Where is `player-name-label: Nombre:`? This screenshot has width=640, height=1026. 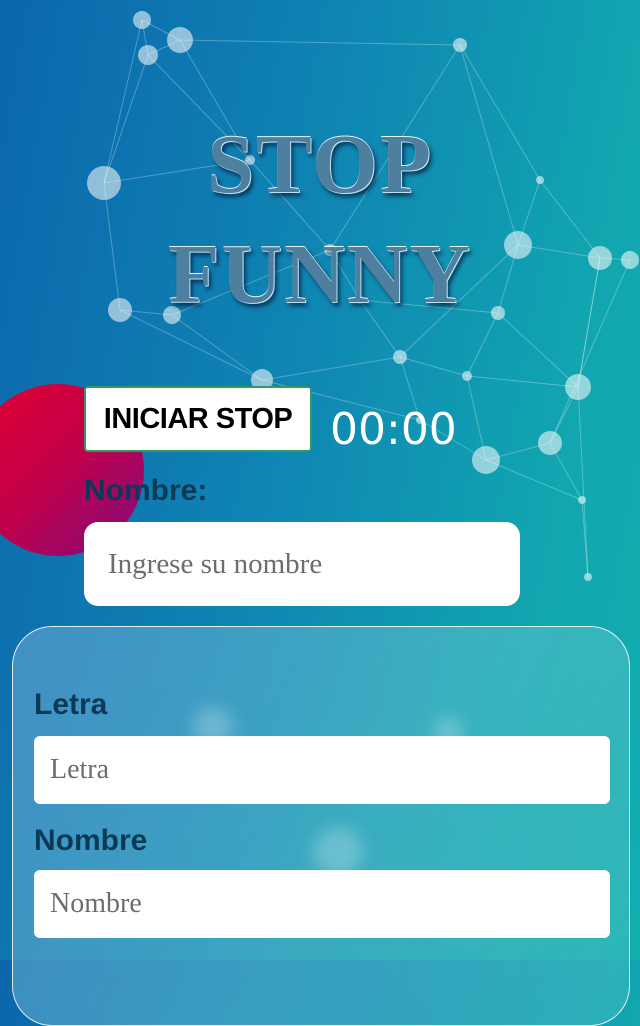
player-name-label: Nombre: is located at coordinates (146, 490).